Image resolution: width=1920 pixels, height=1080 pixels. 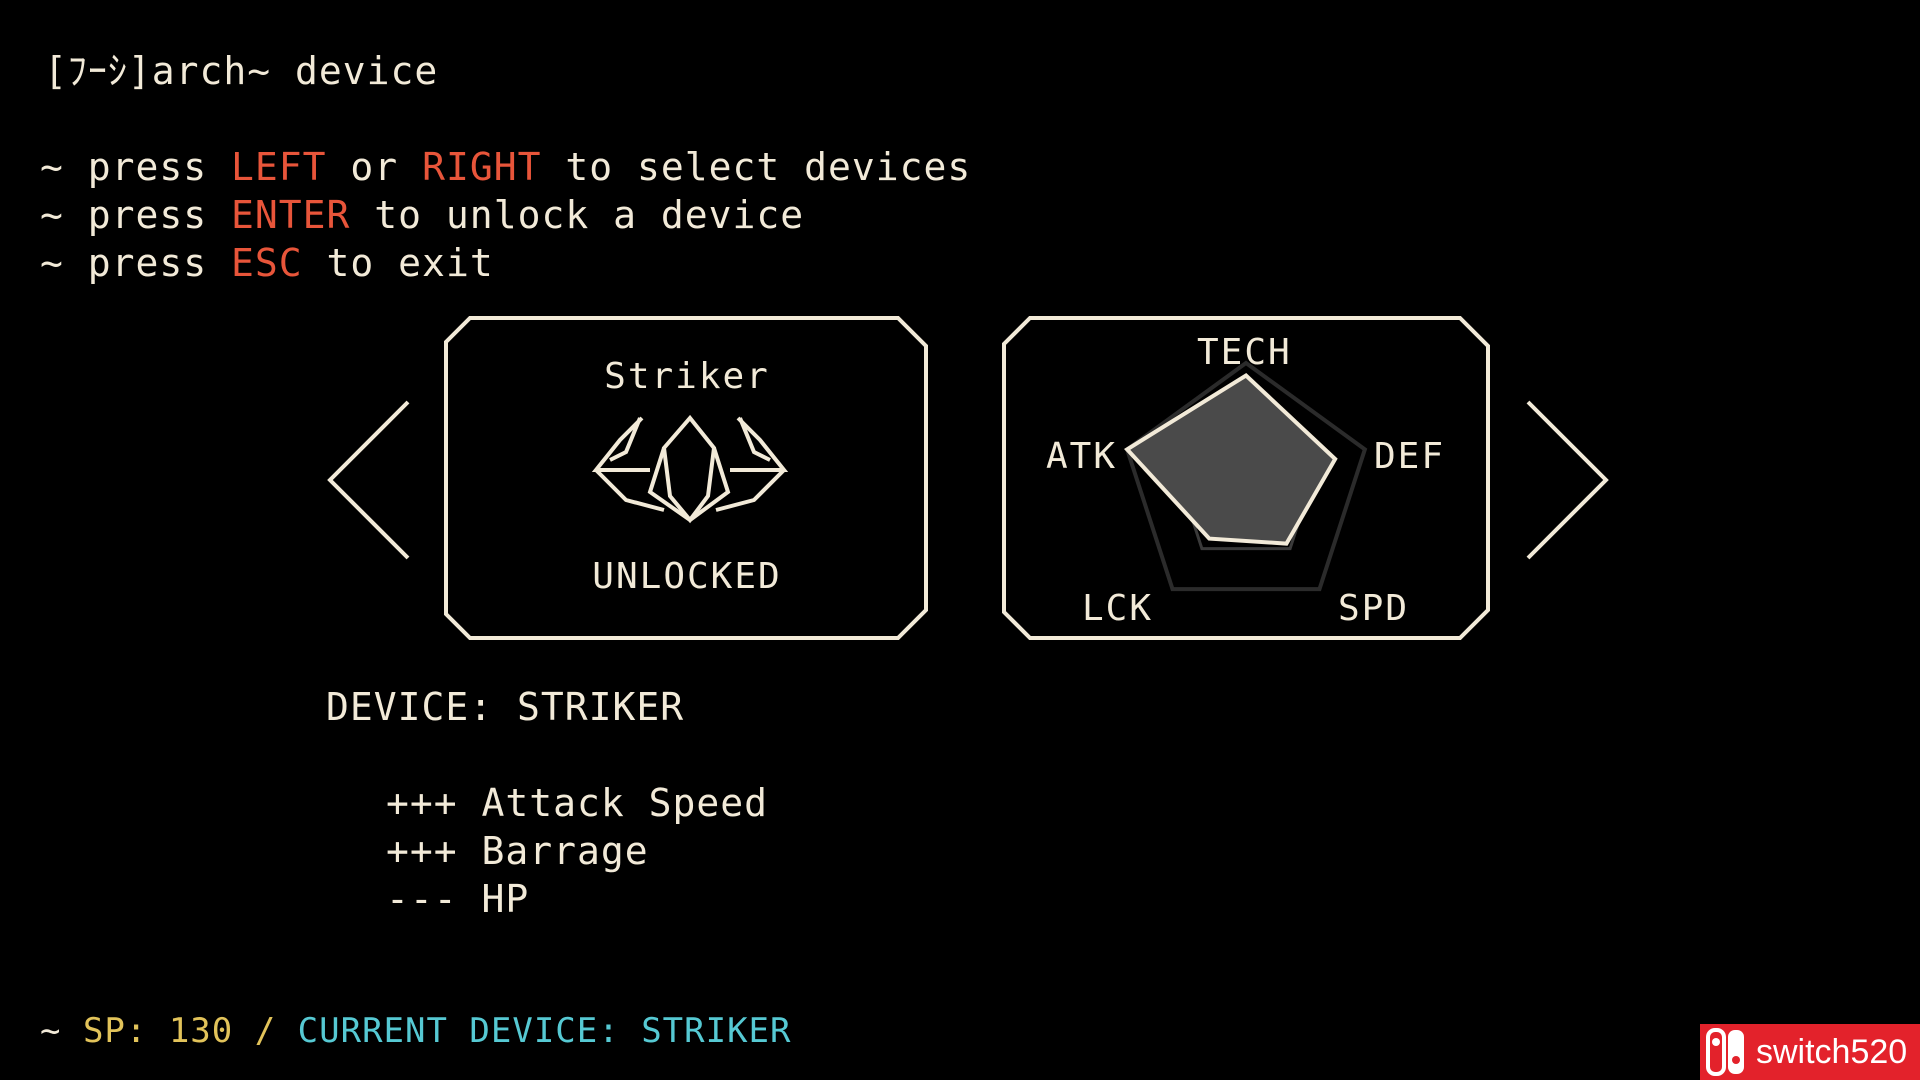 What do you see at coordinates (458, 899) in the screenshot?
I see `modifier-line: --- HP` at bounding box center [458, 899].